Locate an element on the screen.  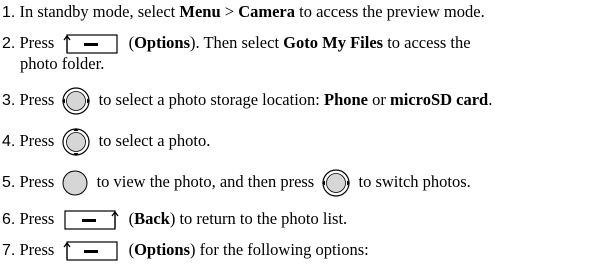
nav-up-down-icon is located at coordinates (76, 142).